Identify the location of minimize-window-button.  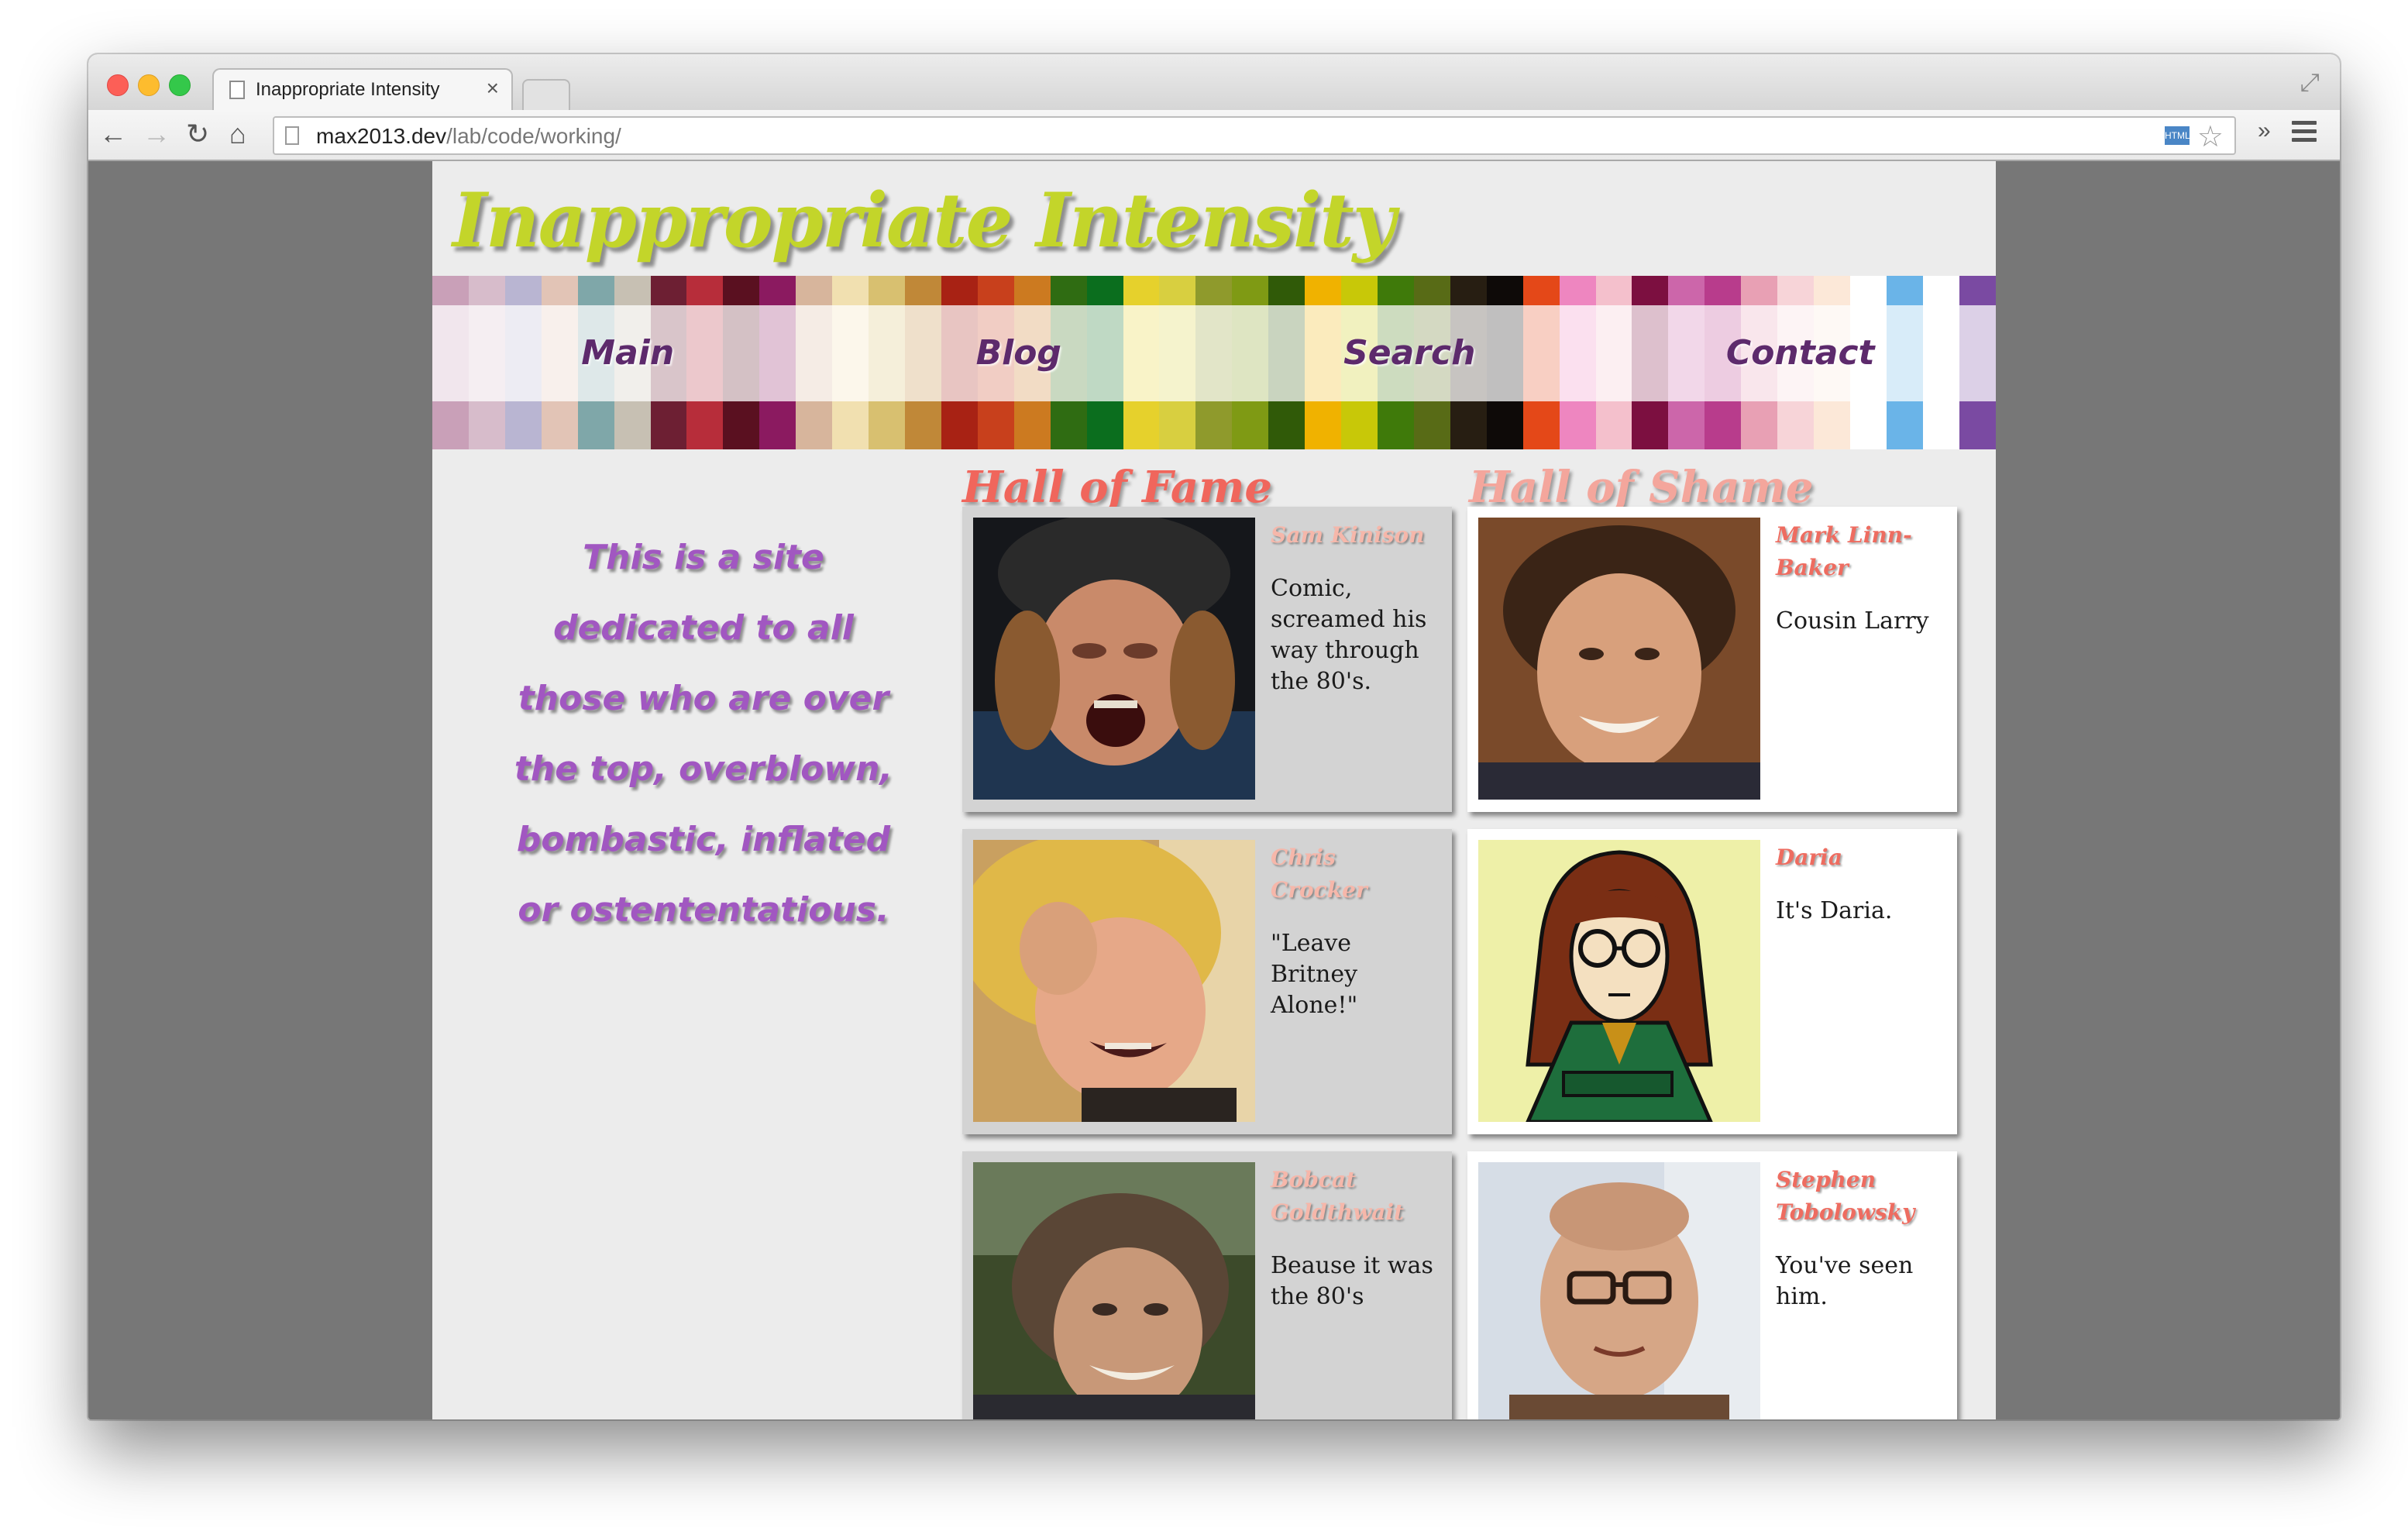
(149, 85).